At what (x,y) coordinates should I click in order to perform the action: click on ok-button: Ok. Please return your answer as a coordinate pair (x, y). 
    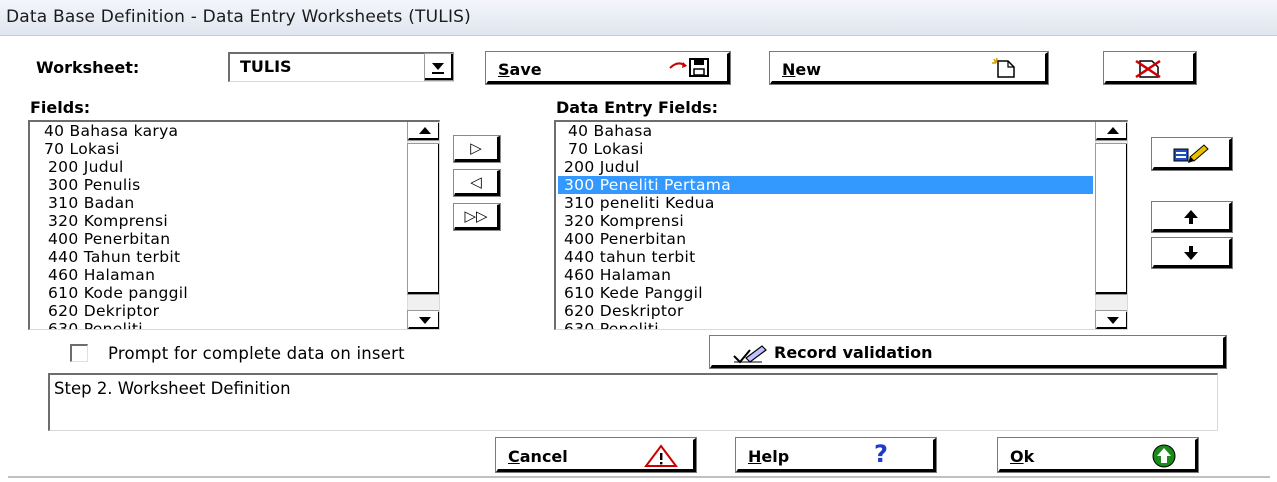
    Looking at the image, I should click on (1098, 455).